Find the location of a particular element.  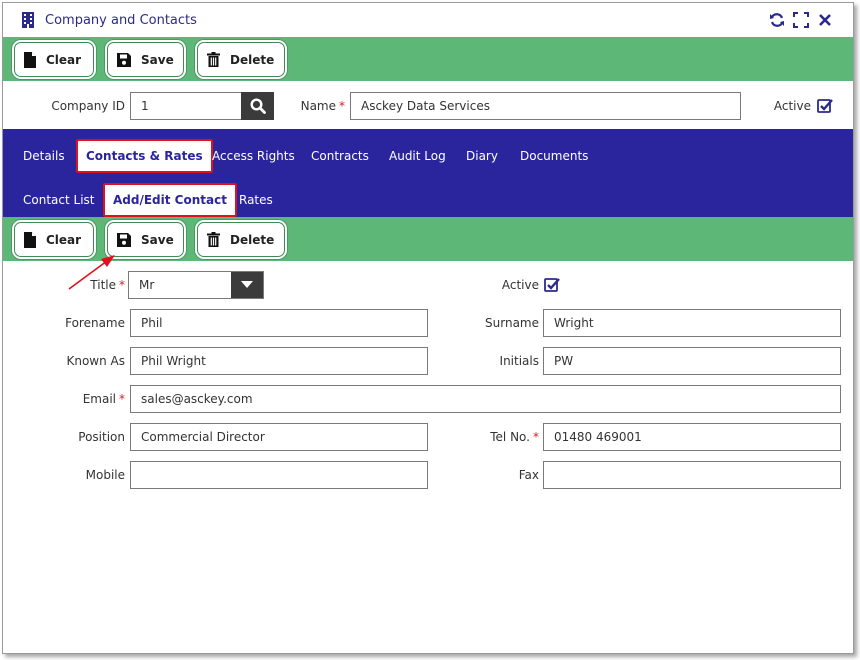

title-select-value: Mr is located at coordinates (147, 285).